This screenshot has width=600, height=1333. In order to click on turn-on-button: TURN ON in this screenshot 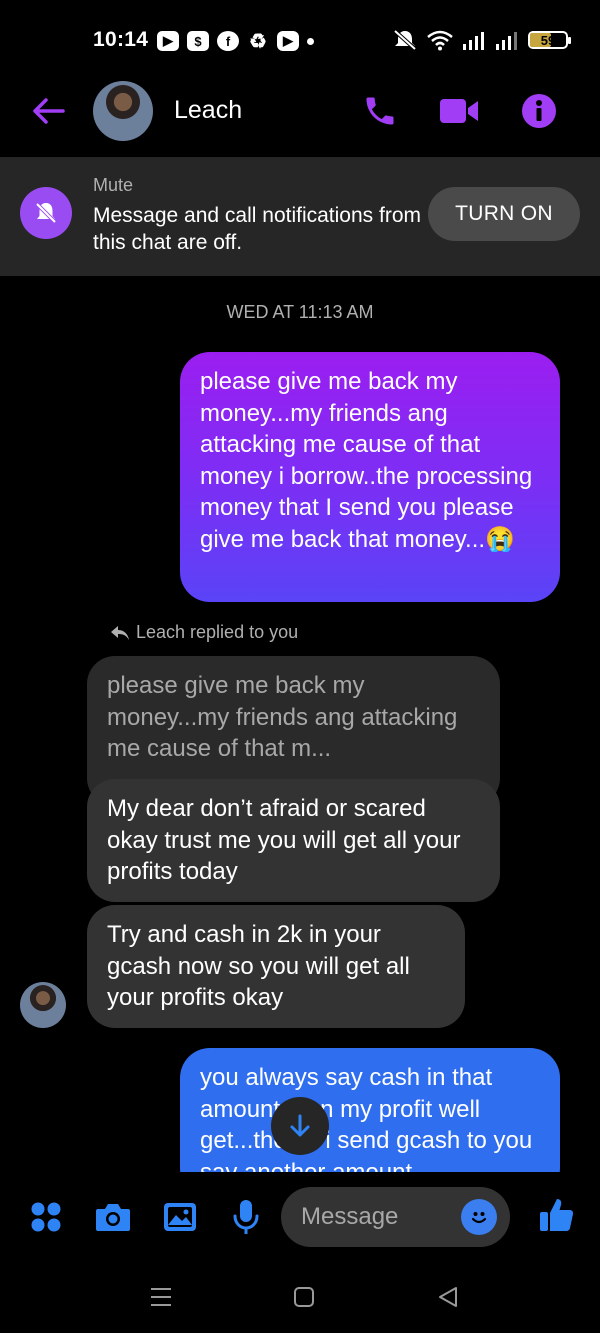, I will do `click(504, 214)`.